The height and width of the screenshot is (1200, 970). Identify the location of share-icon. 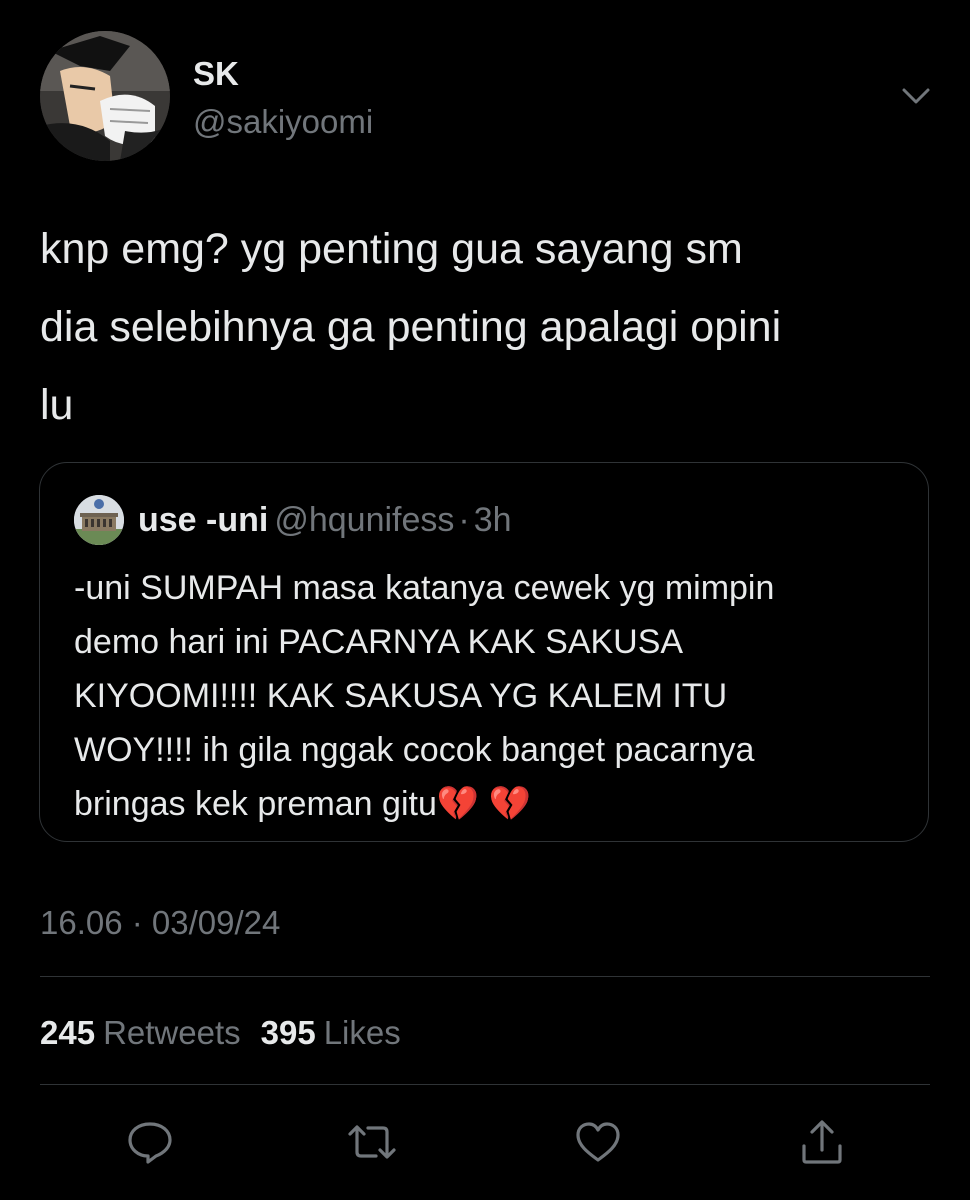
(822, 1142).